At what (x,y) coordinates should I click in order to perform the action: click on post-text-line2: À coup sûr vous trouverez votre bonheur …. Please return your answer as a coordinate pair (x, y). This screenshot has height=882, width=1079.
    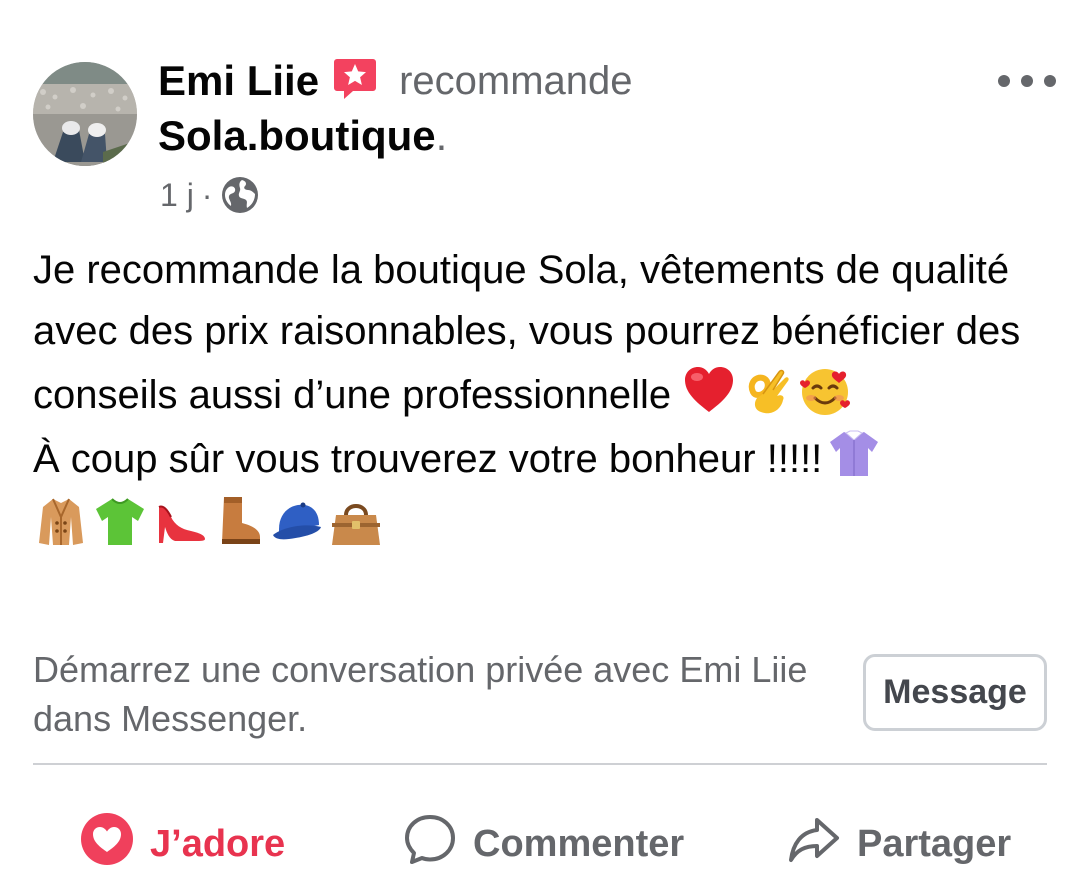
    Looking at the image, I should click on (428, 459).